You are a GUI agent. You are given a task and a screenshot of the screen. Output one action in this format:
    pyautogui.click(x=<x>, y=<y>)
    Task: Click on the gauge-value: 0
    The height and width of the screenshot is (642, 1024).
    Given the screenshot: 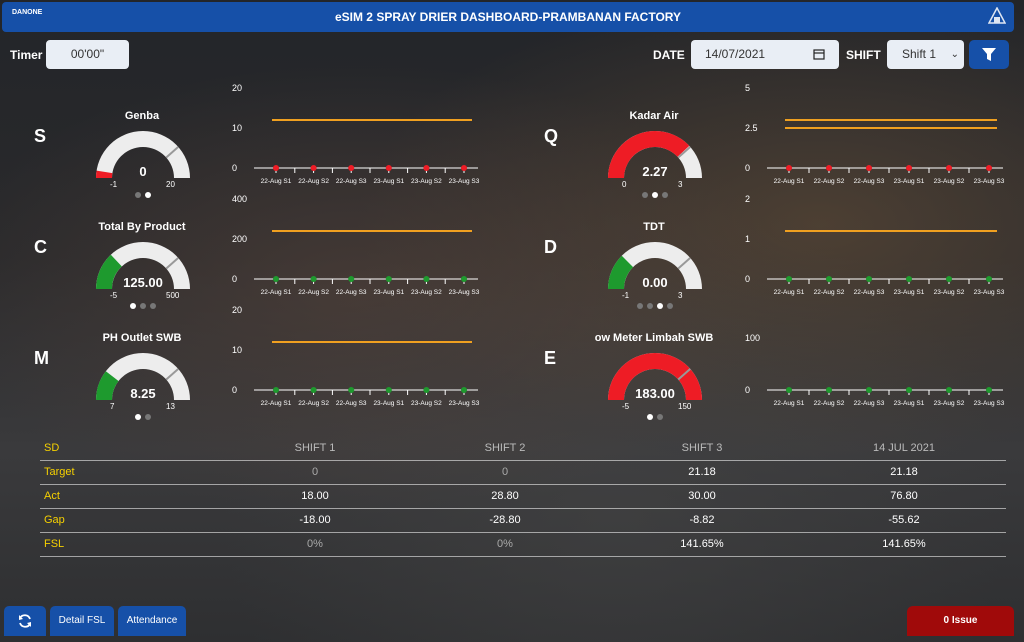 What is the action you would take?
    pyautogui.click(x=143, y=171)
    